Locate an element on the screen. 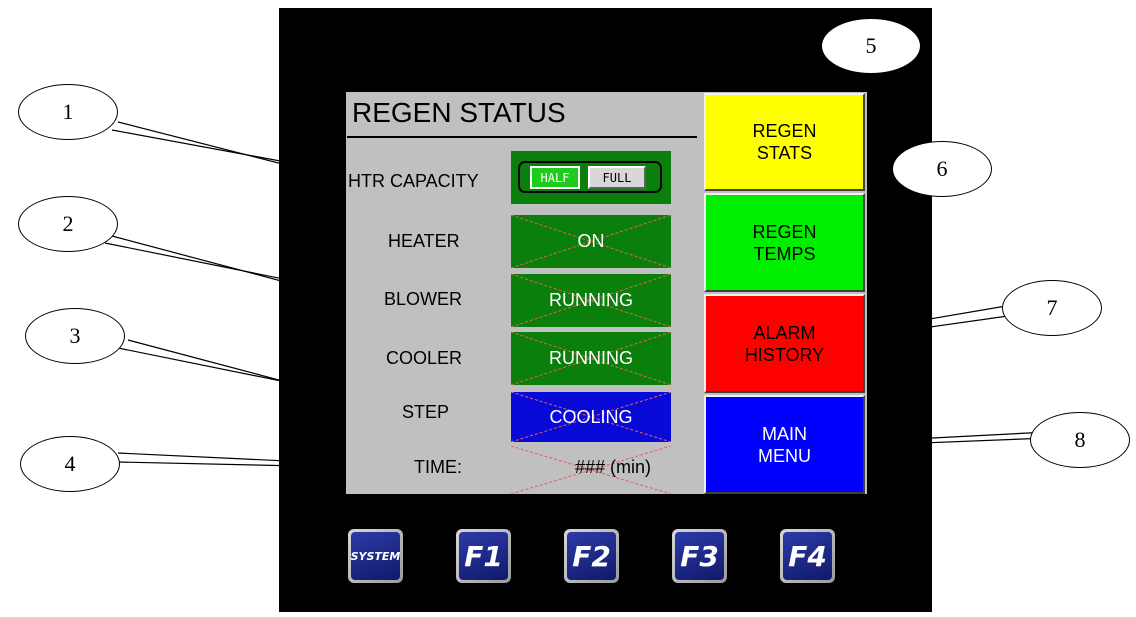 The height and width of the screenshot is (617, 1136). callout-1: 1 is located at coordinates (68, 112).